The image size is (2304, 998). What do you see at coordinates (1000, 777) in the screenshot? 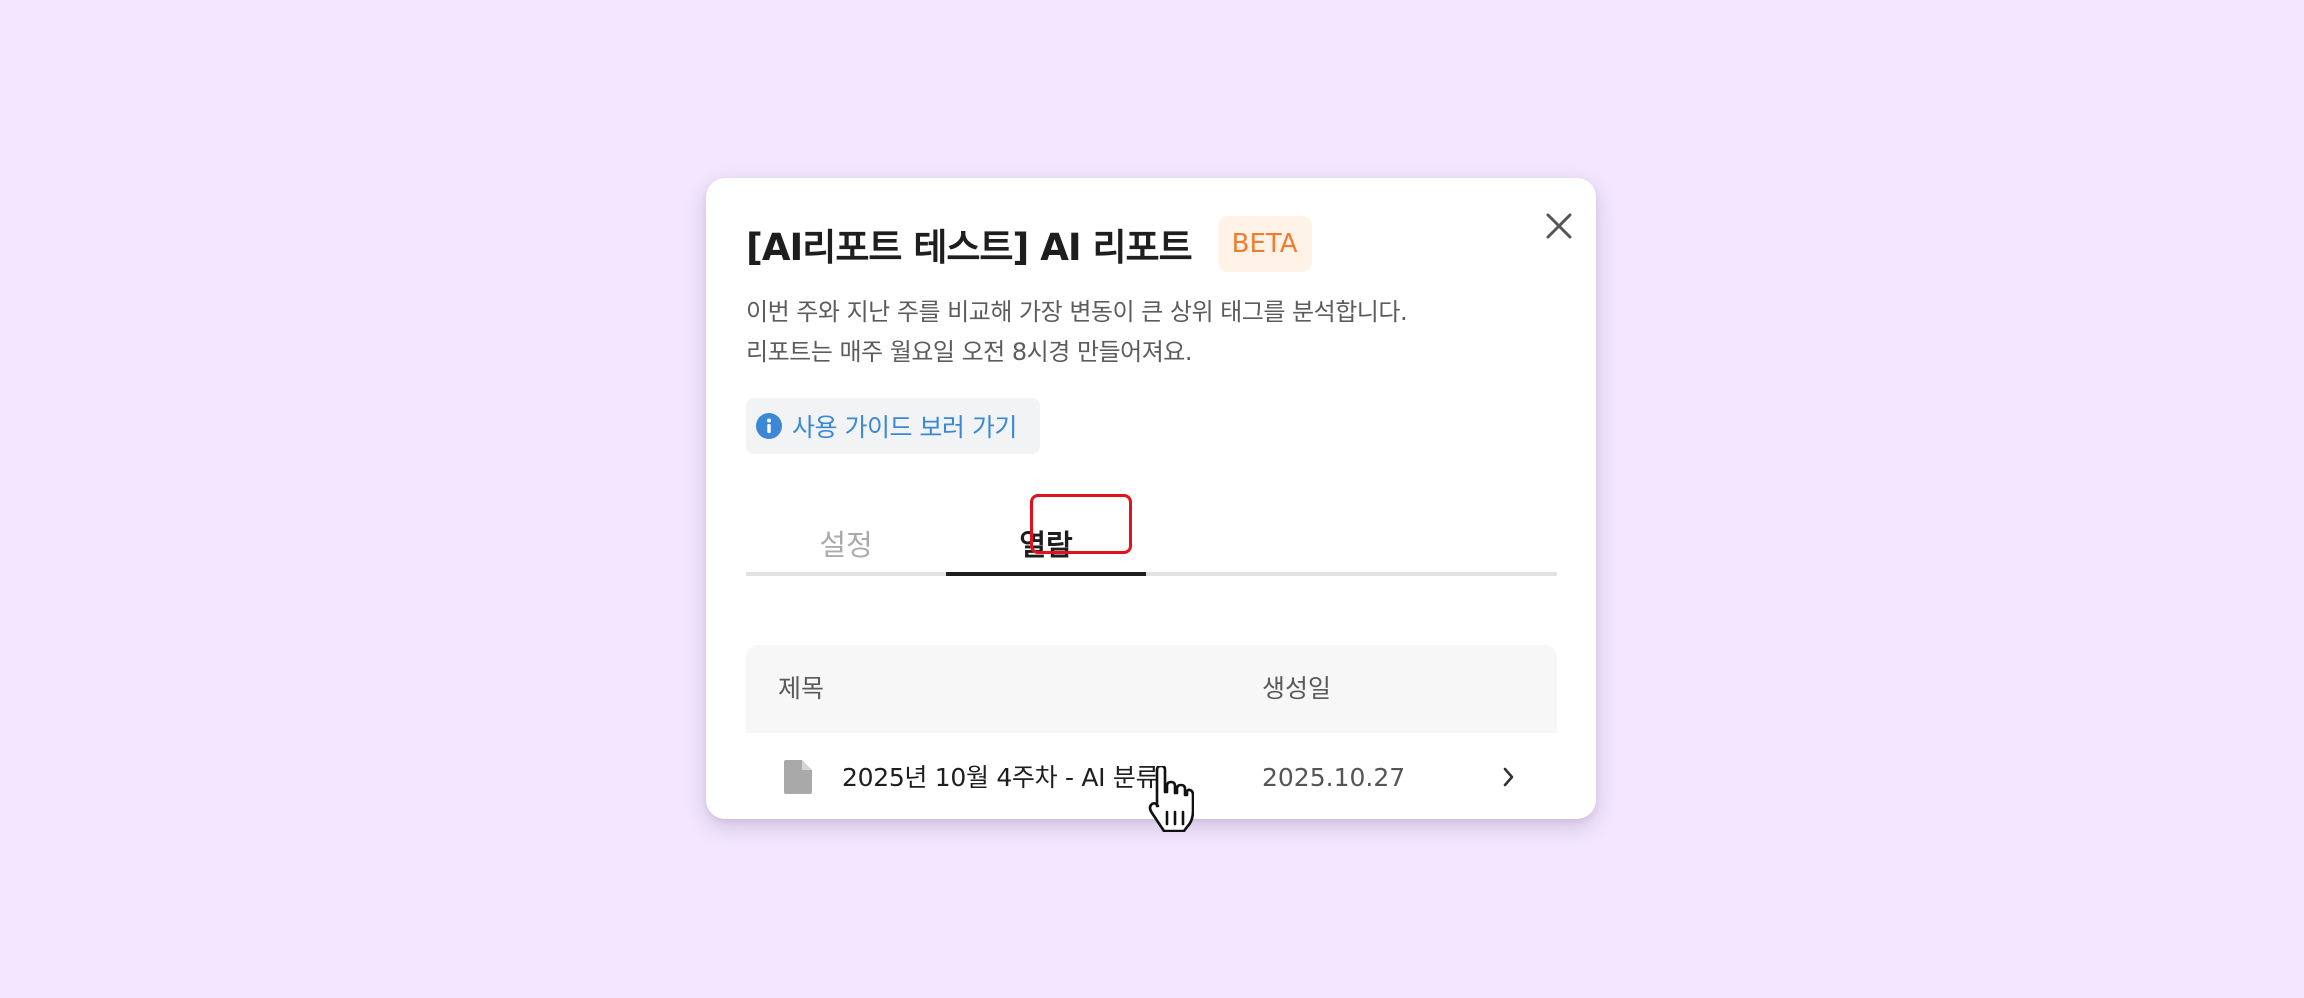
I see `row-title: 2025년 10월 4주차 - AI 분류` at bounding box center [1000, 777].